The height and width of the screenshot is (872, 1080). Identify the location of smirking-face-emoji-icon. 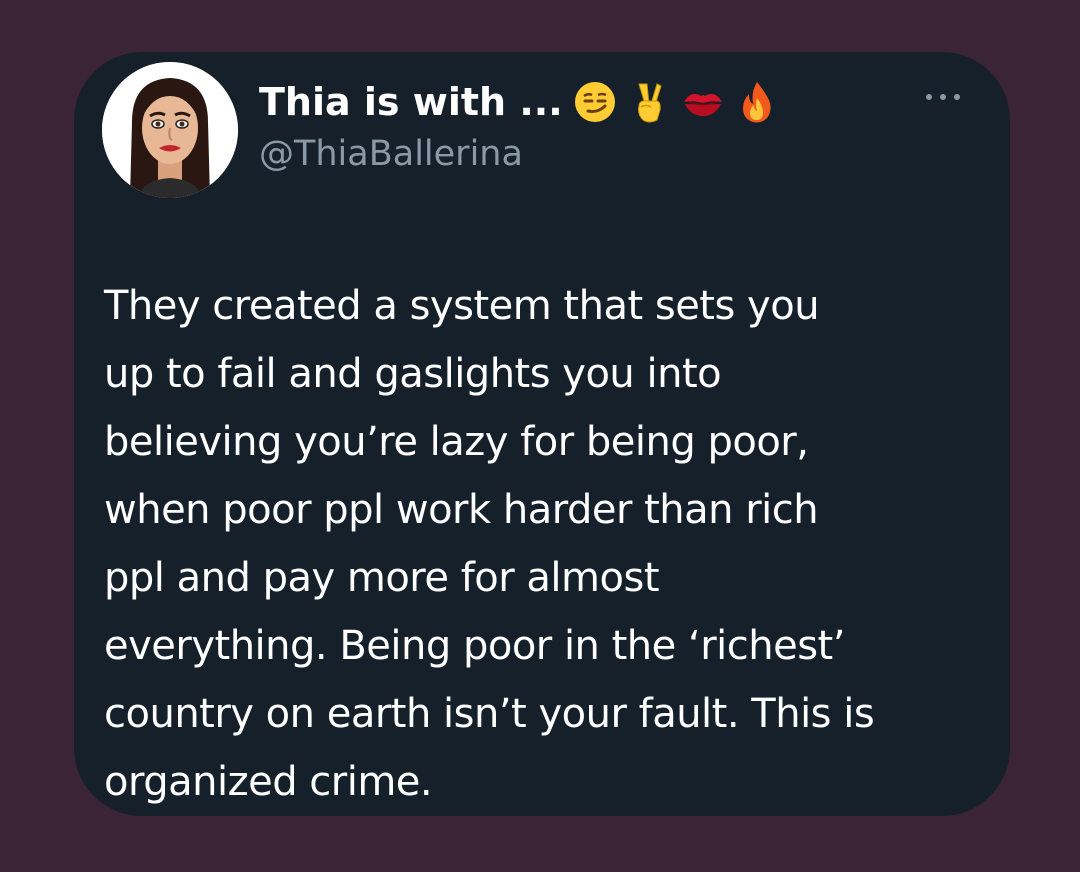
(595, 102).